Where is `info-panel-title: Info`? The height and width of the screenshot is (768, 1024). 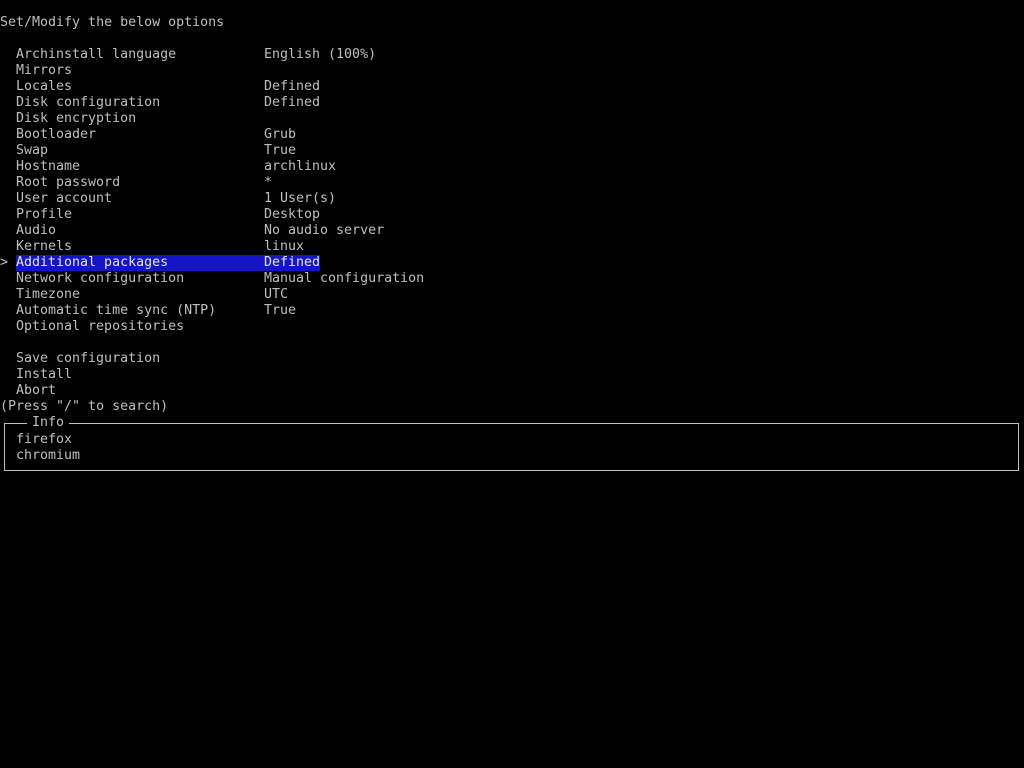
info-panel-title: Info is located at coordinates (48, 423).